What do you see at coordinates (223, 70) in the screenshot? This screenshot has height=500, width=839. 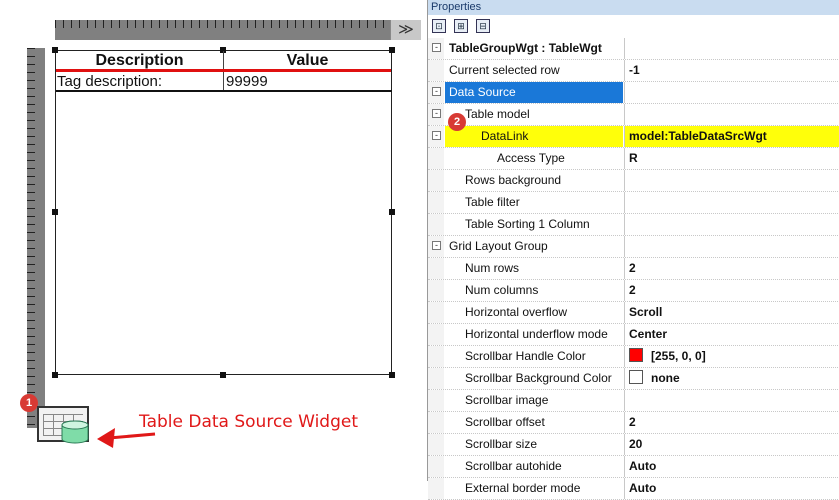 I see `header-underline` at bounding box center [223, 70].